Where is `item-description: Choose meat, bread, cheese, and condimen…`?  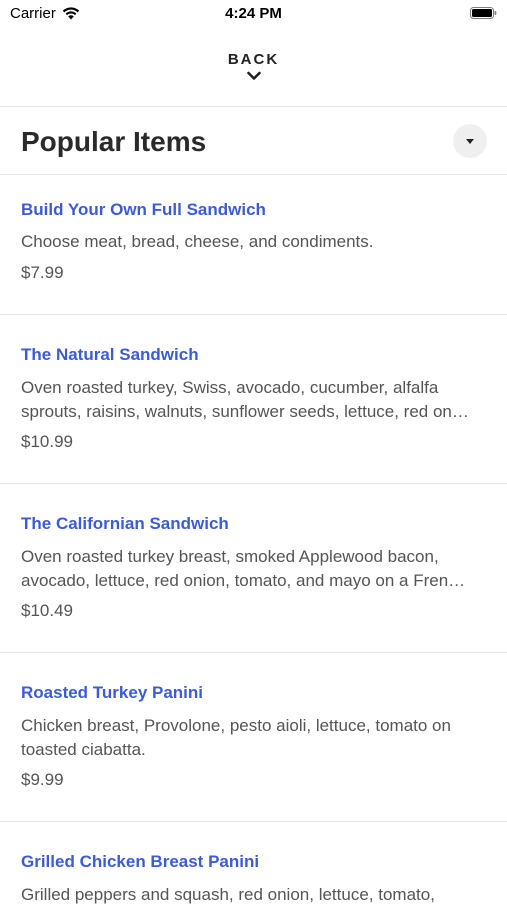
item-description: Choose meat, bread, cheese, and condimen… is located at coordinates (197, 241).